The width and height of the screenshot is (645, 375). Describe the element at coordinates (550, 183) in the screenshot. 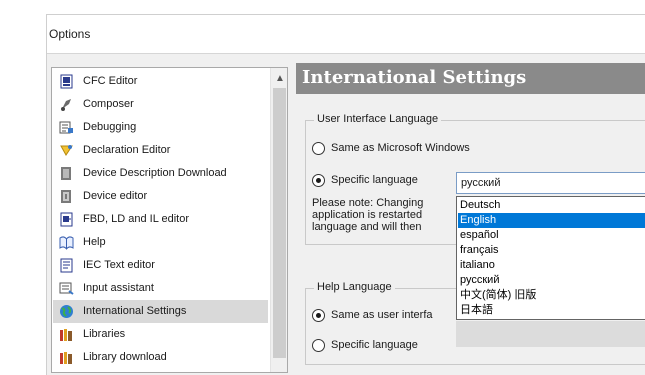

I see `ui-language-select: русский` at that location.